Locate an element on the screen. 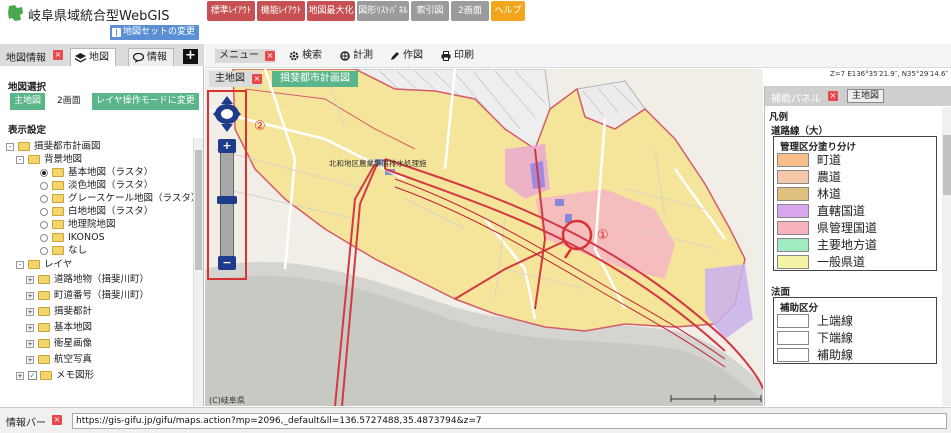  speech-bubble-icon is located at coordinates (138, 58).